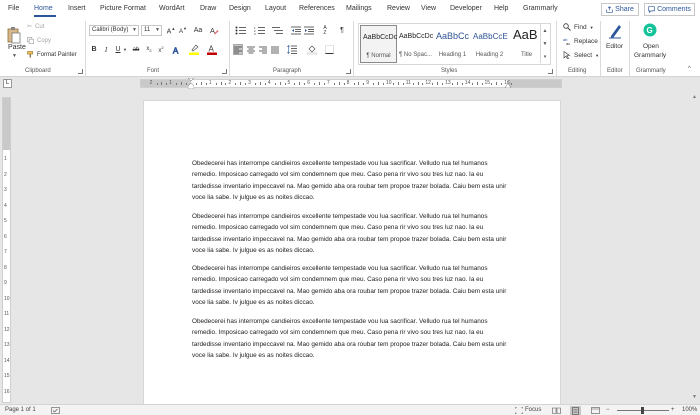 This screenshot has height=415, width=700. I want to click on styles-more-icon: ▾, so click(544, 56).